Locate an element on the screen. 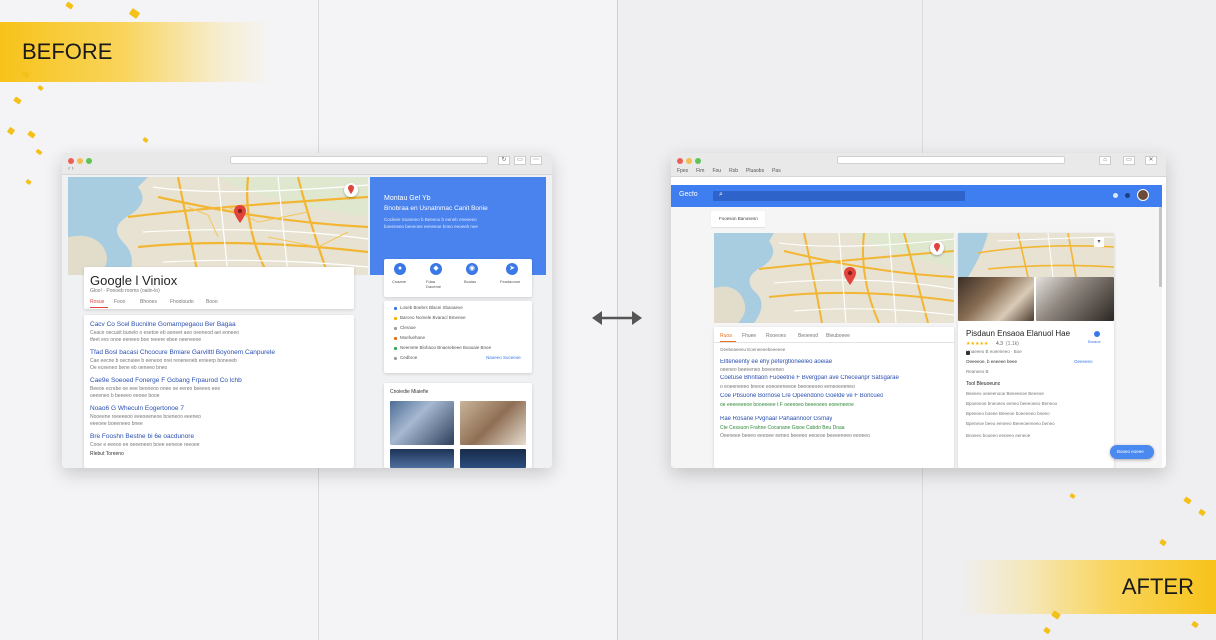 The height and width of the screenshot is (640, 1216). clock-icon is located at coordinates (968, 353).